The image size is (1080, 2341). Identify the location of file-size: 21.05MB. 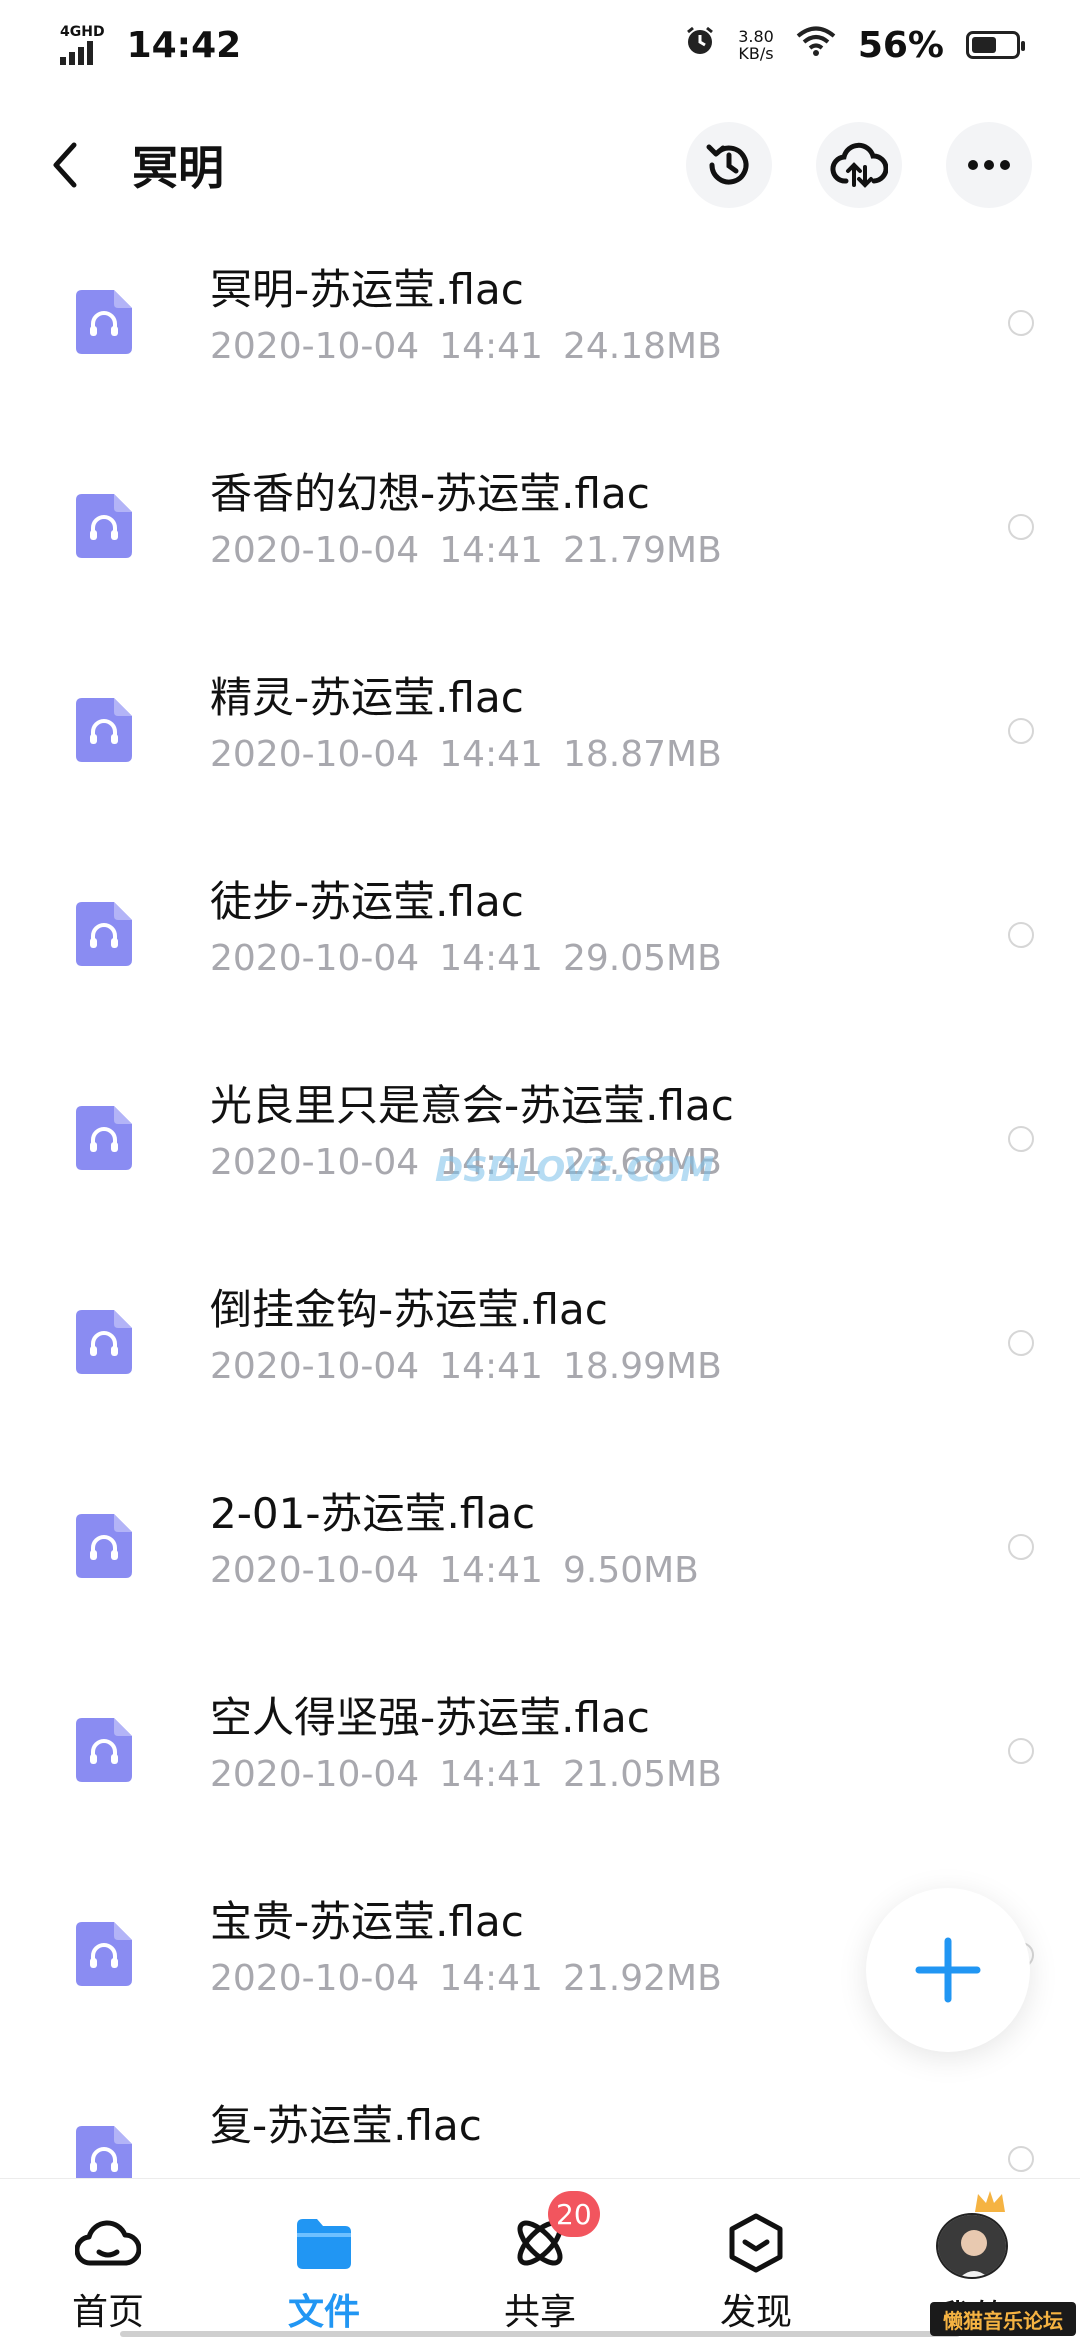
(642, 1774).